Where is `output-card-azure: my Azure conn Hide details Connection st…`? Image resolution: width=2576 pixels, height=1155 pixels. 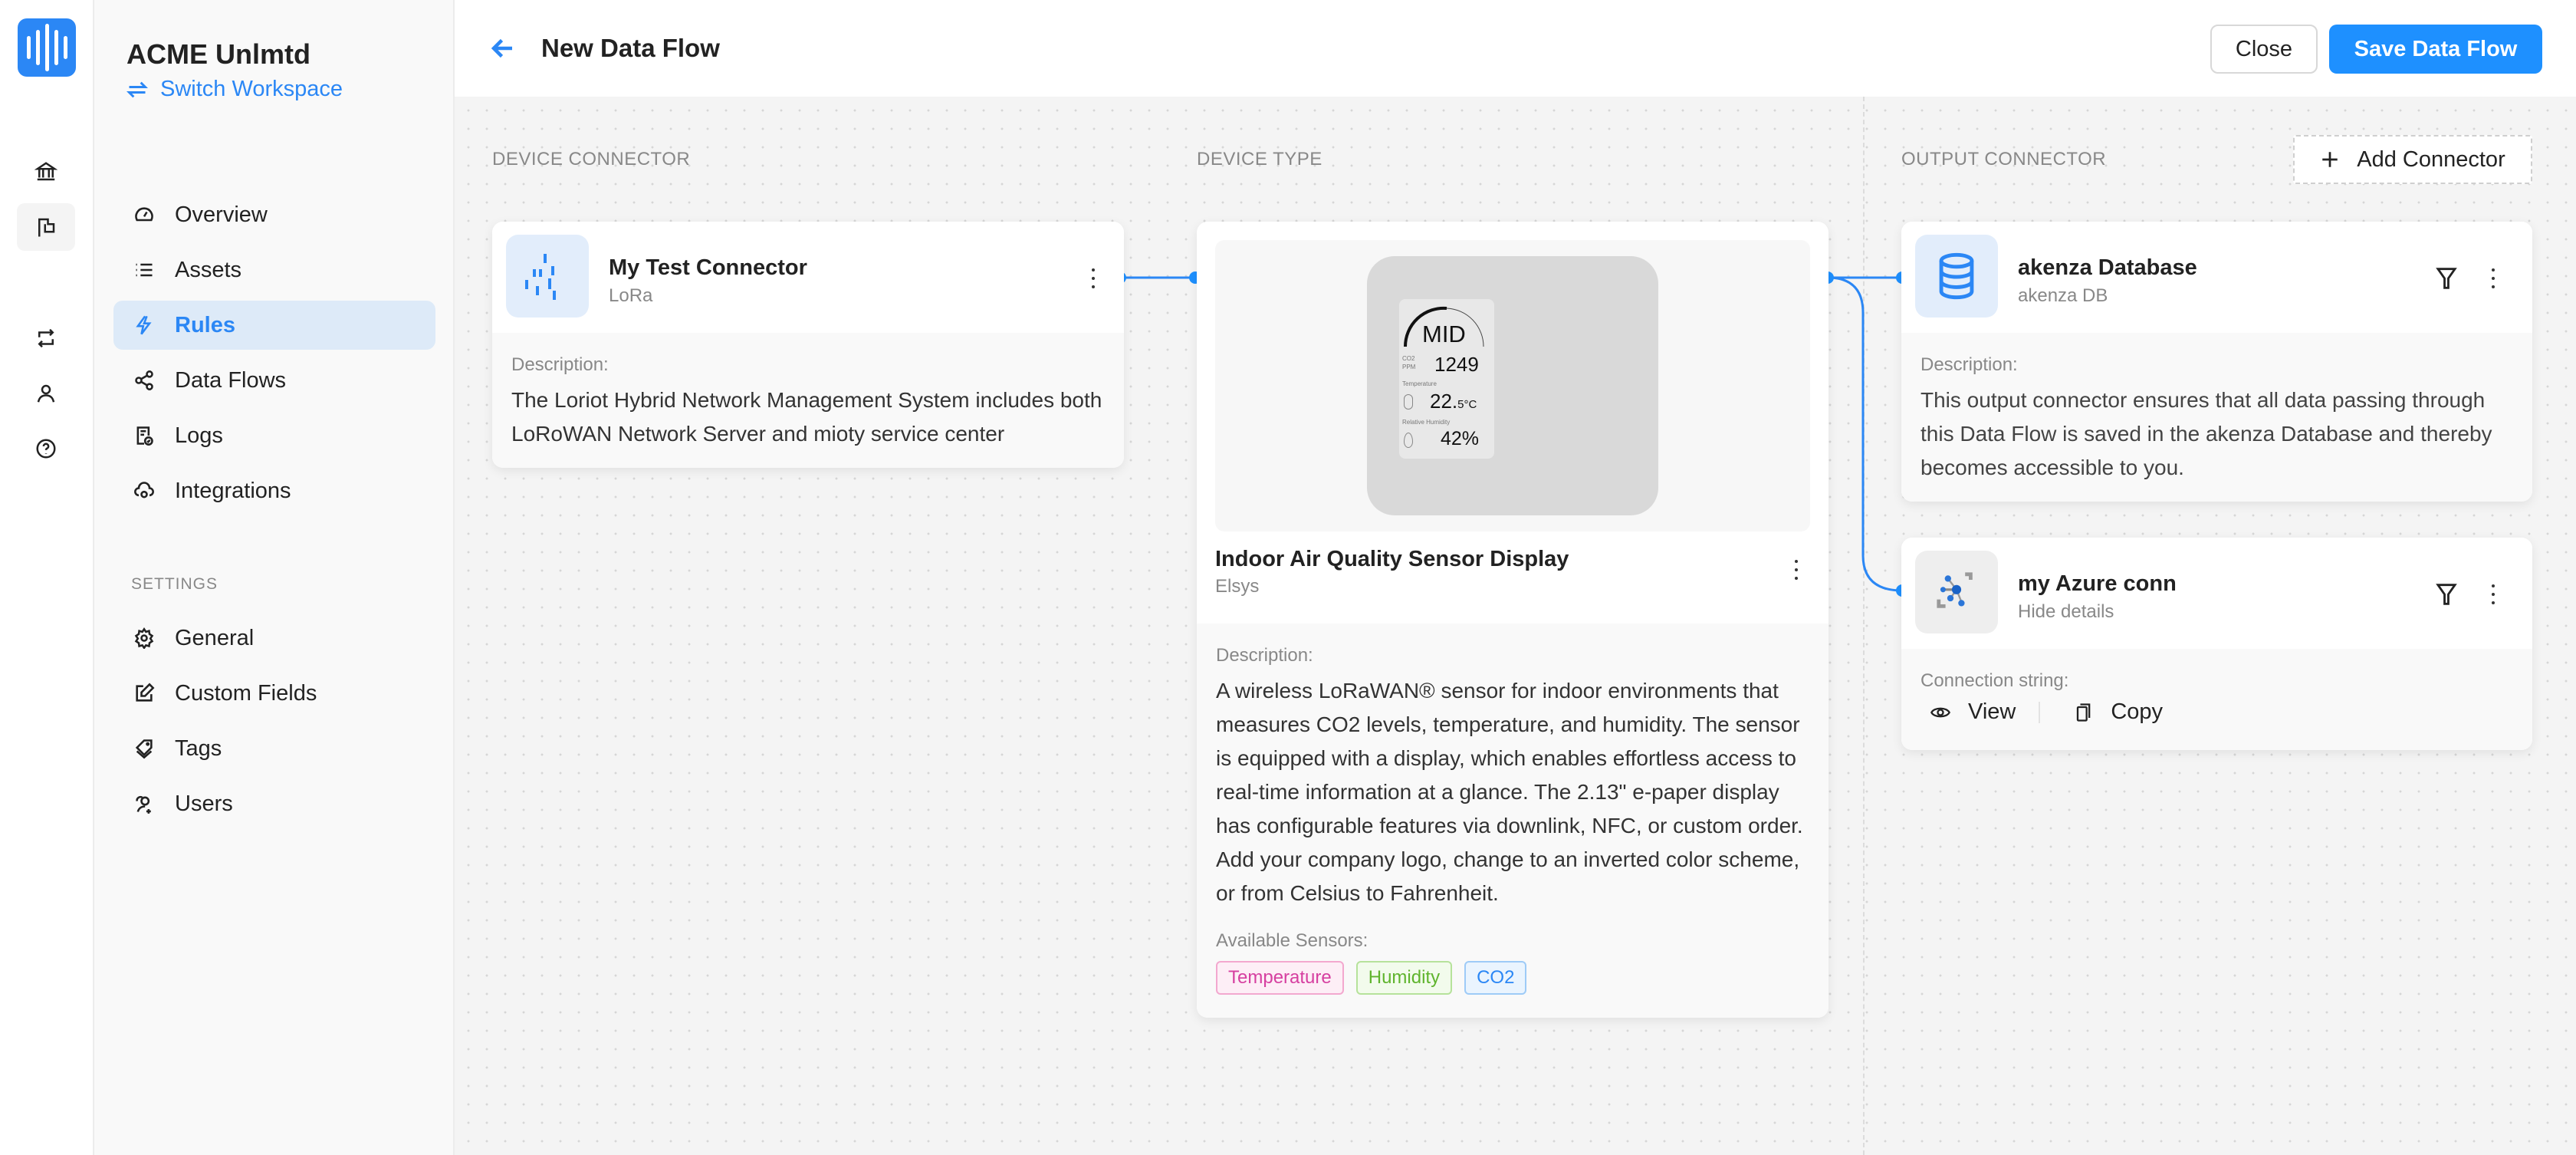 output-card-azure: my Azure conn Hide details Connection st… is located at coordinates (2216, 644).